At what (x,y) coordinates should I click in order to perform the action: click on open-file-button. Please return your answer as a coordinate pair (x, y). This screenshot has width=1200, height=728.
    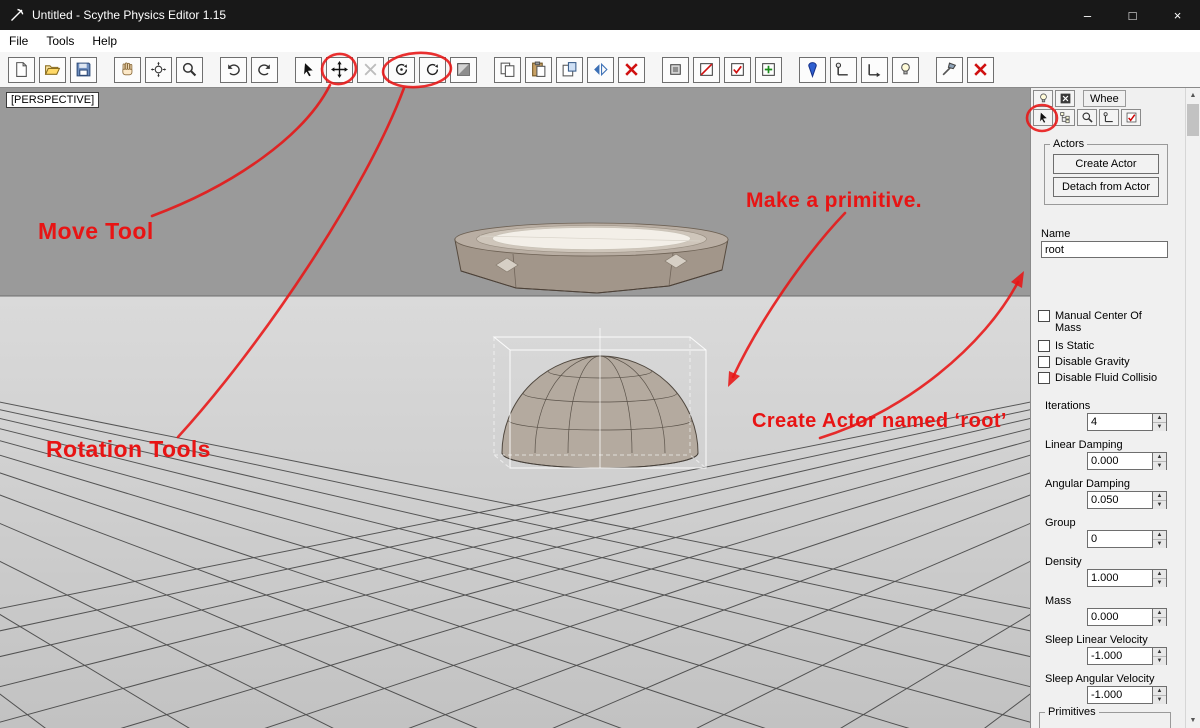
    Looking at the image, I should click on (52, 69).